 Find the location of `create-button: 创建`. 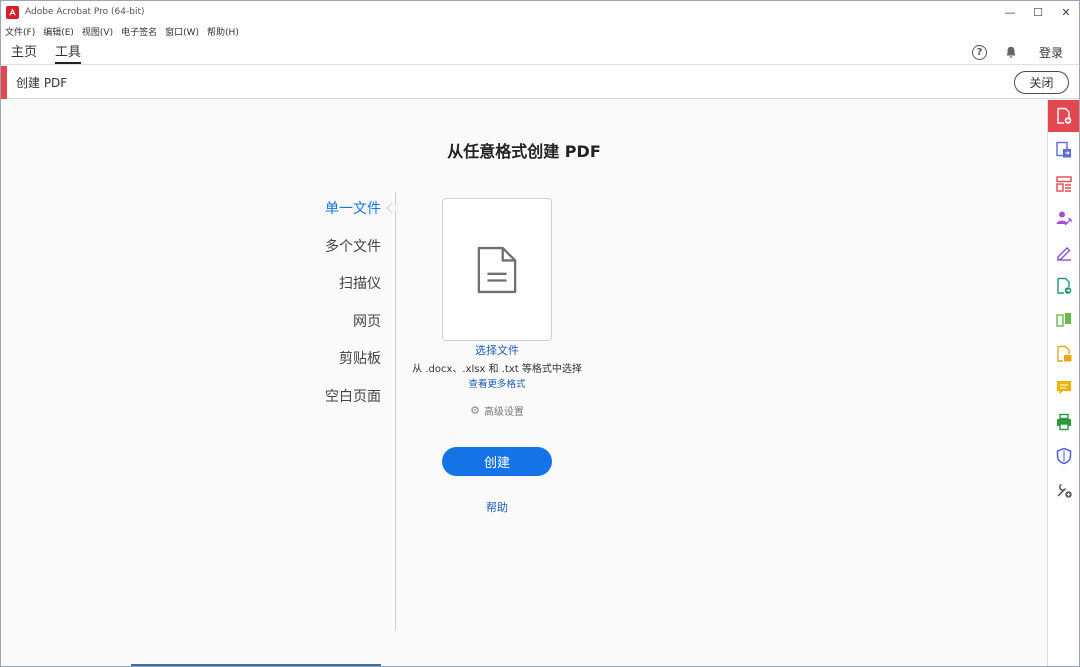

create-button: 创建 is located at coordinates (497, 461).